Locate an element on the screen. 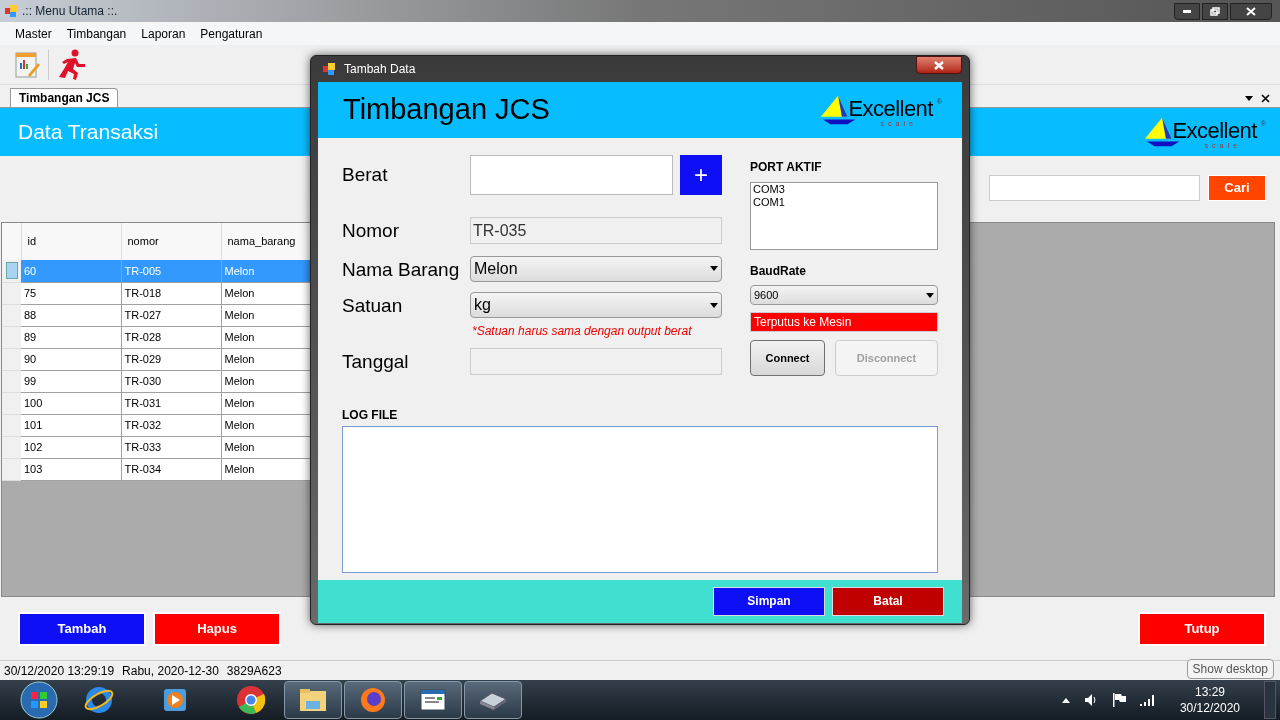 Image resolution: width=1280 pixels, height=720 pixels. readonly-field: TR-035 is located at coordinates (596, 230).